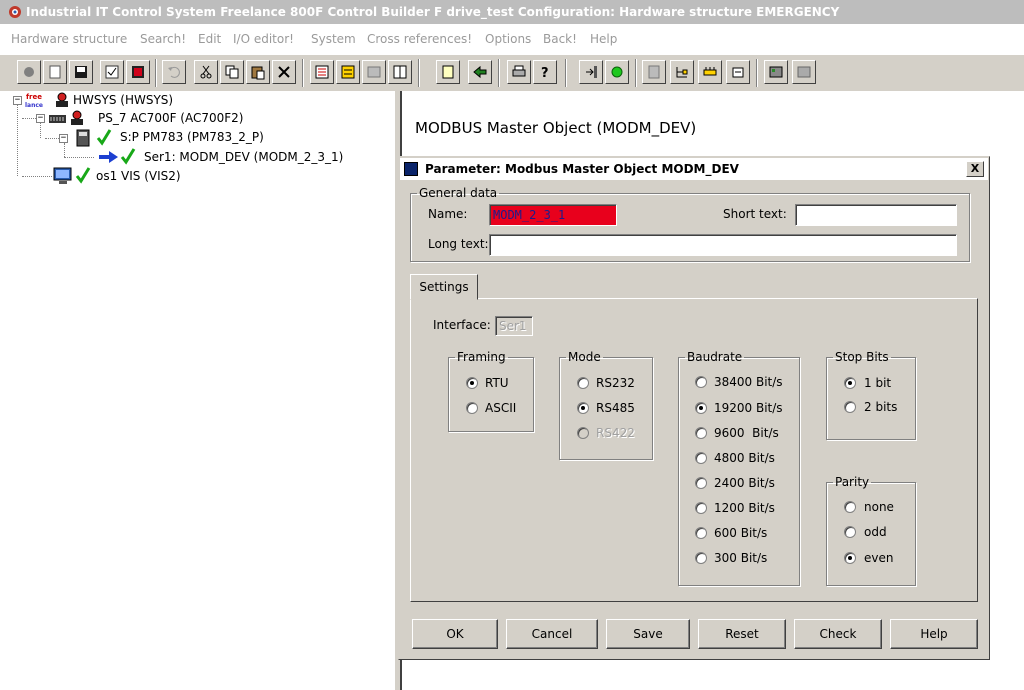 This screenshot has width=1024, height=690. I want to click on save-button: Save, so click(648, 634).